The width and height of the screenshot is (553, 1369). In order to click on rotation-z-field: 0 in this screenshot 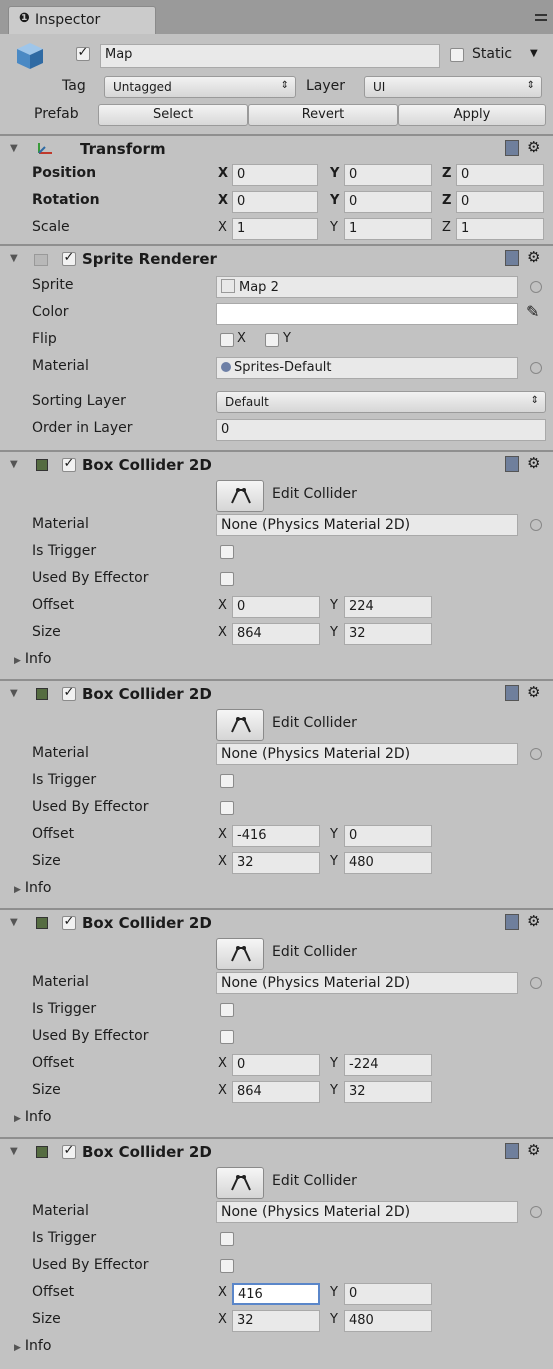, I will do `click(500, 202)`.